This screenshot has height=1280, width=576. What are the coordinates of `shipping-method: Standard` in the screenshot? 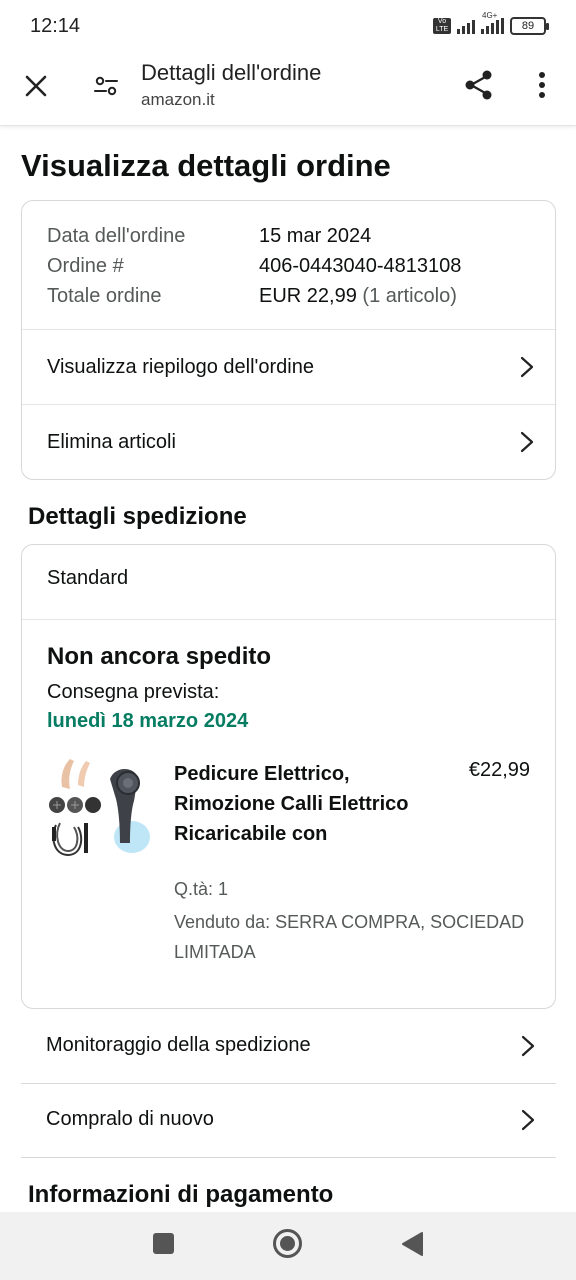 It's located at (88, 578).